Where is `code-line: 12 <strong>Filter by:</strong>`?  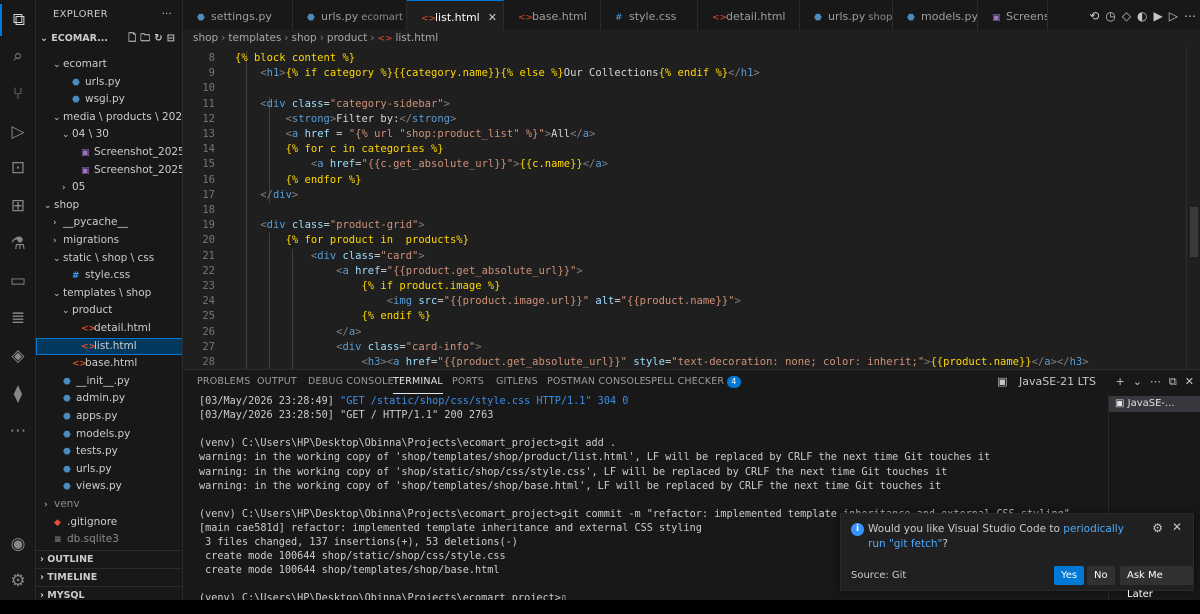
code-line: 12 <strong>Filter by:</strong> is located at coordinates (691, 119).